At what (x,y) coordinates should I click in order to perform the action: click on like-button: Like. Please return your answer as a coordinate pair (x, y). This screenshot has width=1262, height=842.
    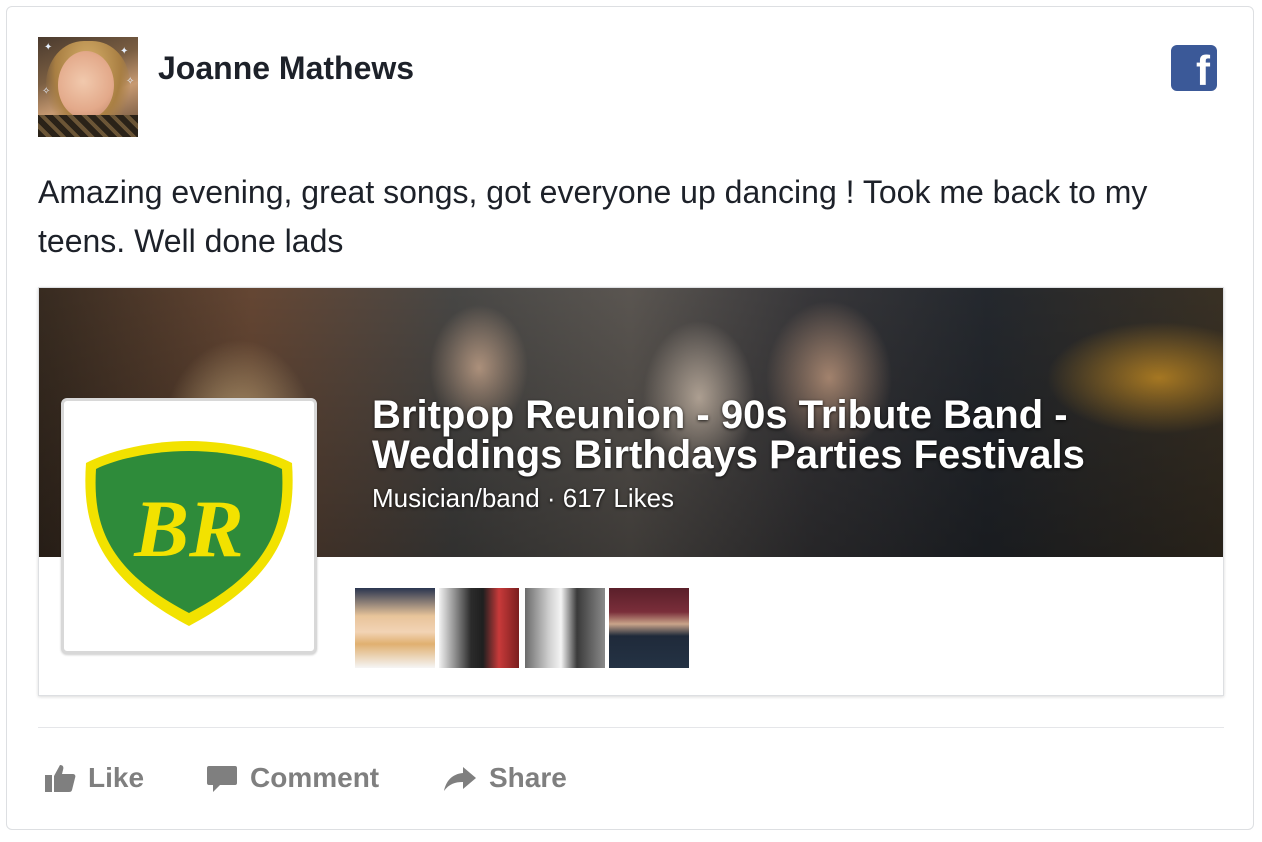
    Looking at the image, I should click on (94, 778).